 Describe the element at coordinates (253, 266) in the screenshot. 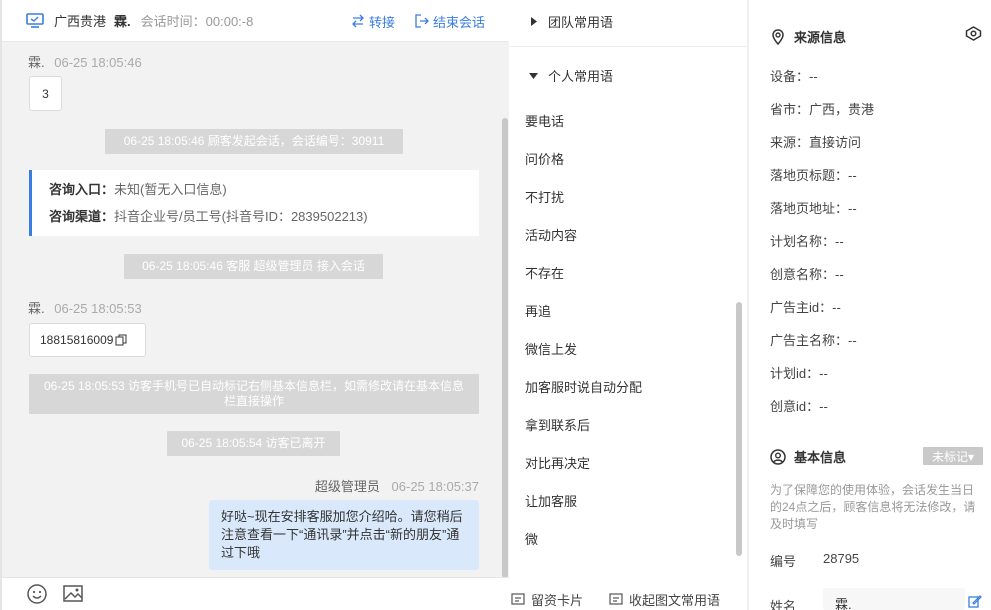

I see `system-notice: 06-25 18:05:46 客服 超级管理员 接入会话` at that location.